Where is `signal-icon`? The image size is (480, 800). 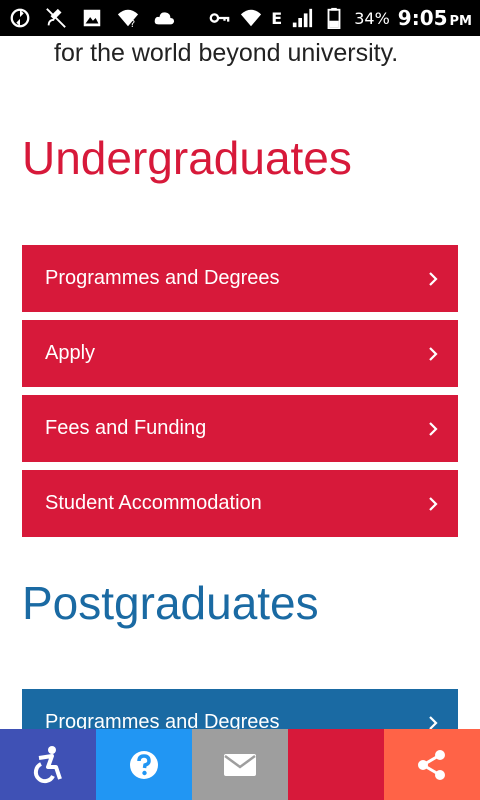
signal-icon is located at coordinates (302, 18).